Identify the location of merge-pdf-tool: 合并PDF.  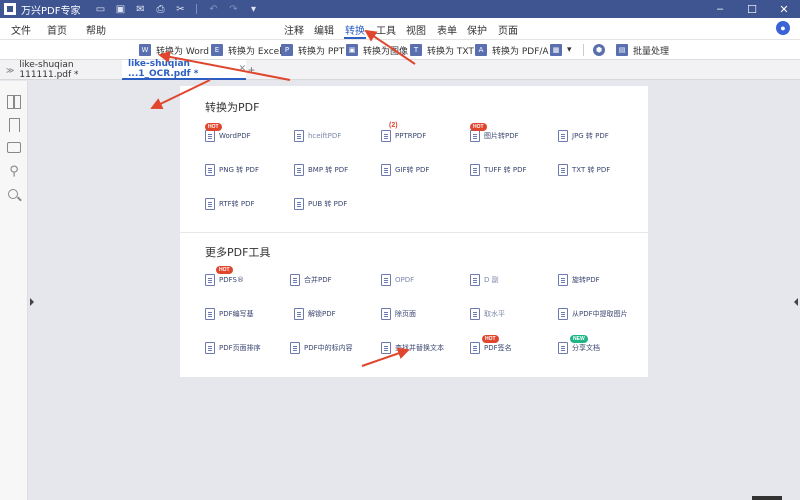
(311, 280).